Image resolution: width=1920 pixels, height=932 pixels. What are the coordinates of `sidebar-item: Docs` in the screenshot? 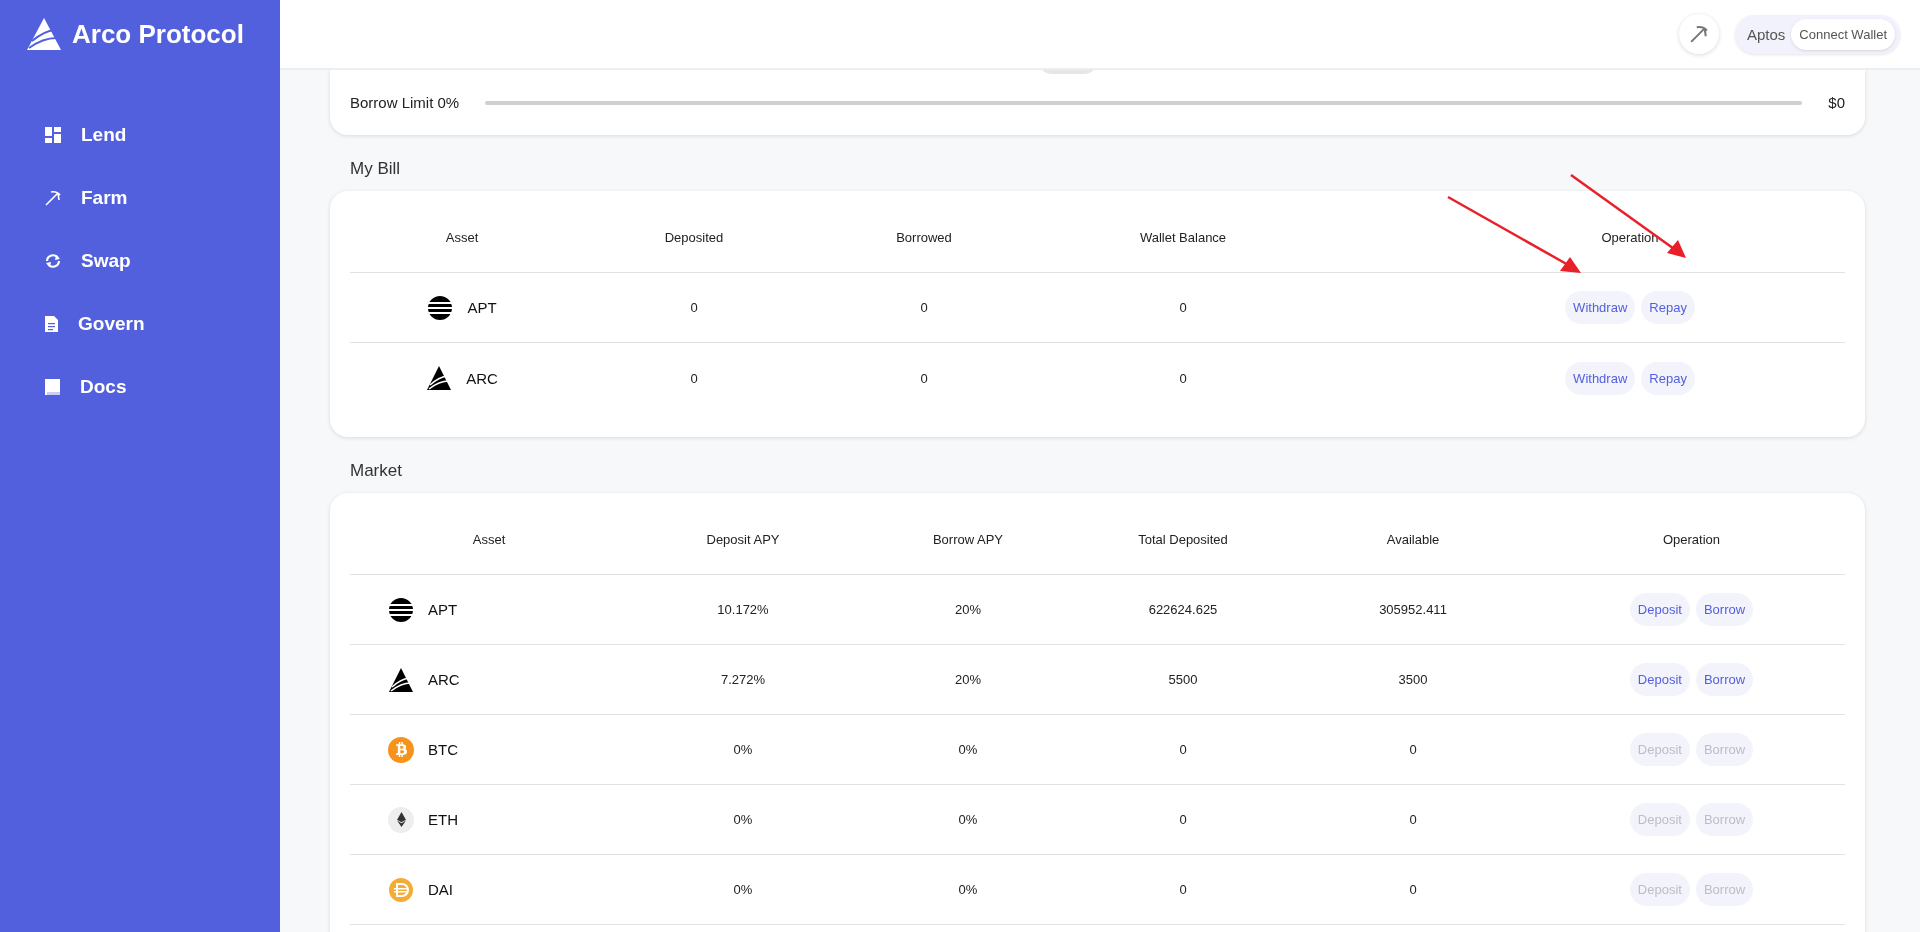 It's located at (162, 386).